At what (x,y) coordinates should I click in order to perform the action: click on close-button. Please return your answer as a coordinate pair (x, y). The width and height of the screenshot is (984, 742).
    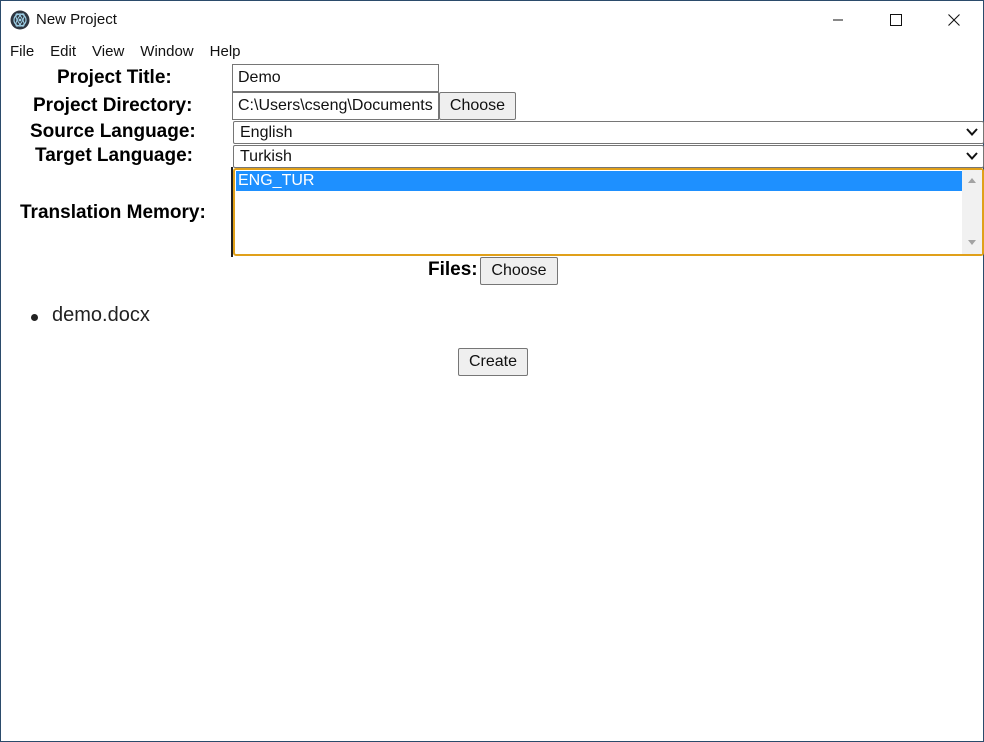
    Looking at the image, I should click on (954, 20).